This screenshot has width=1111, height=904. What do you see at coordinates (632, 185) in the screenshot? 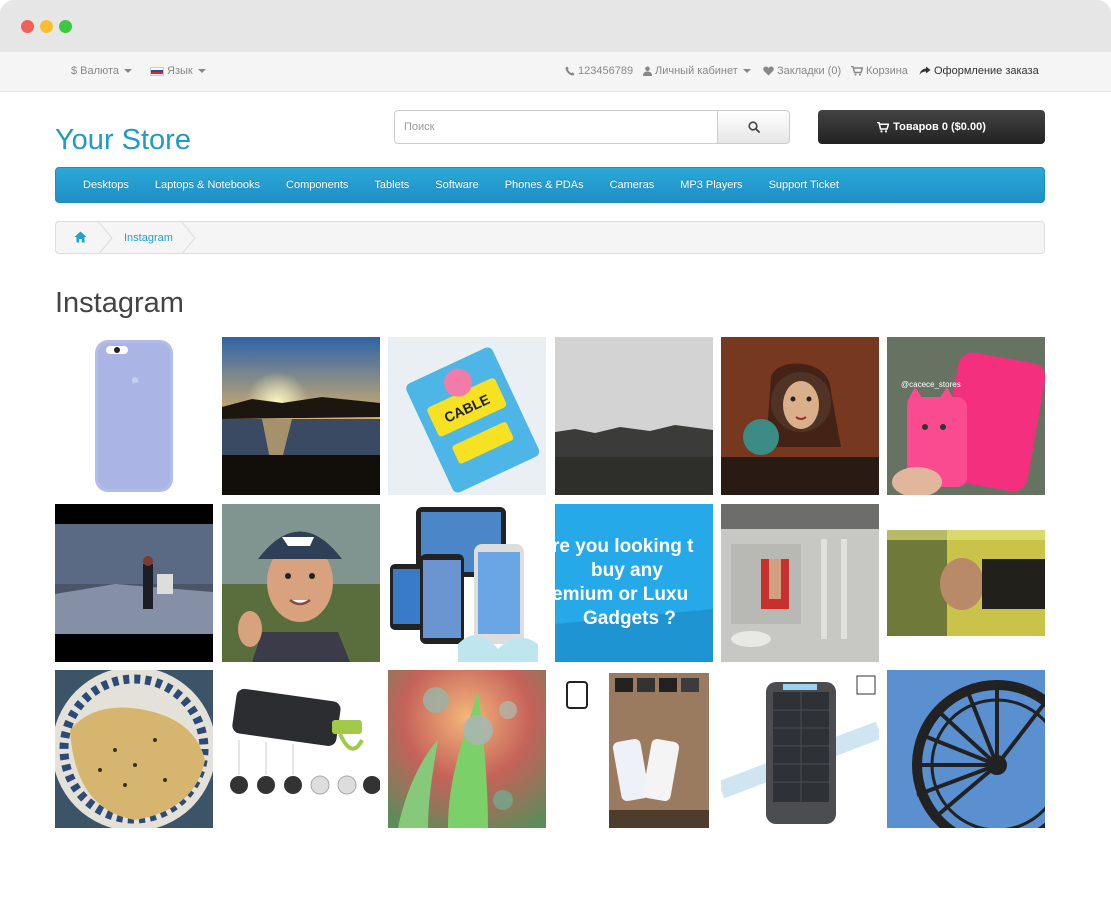
I see `menu-item-cameras: Cameras` at bounding box center [632, 185].